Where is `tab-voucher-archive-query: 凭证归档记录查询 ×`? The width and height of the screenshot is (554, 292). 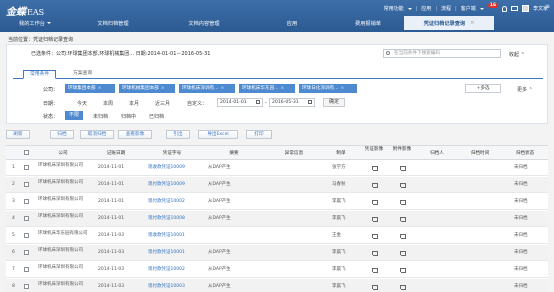 tab-voucher-archive-query: 凭证归档记录查询 × is located at coordinates (449, 23).